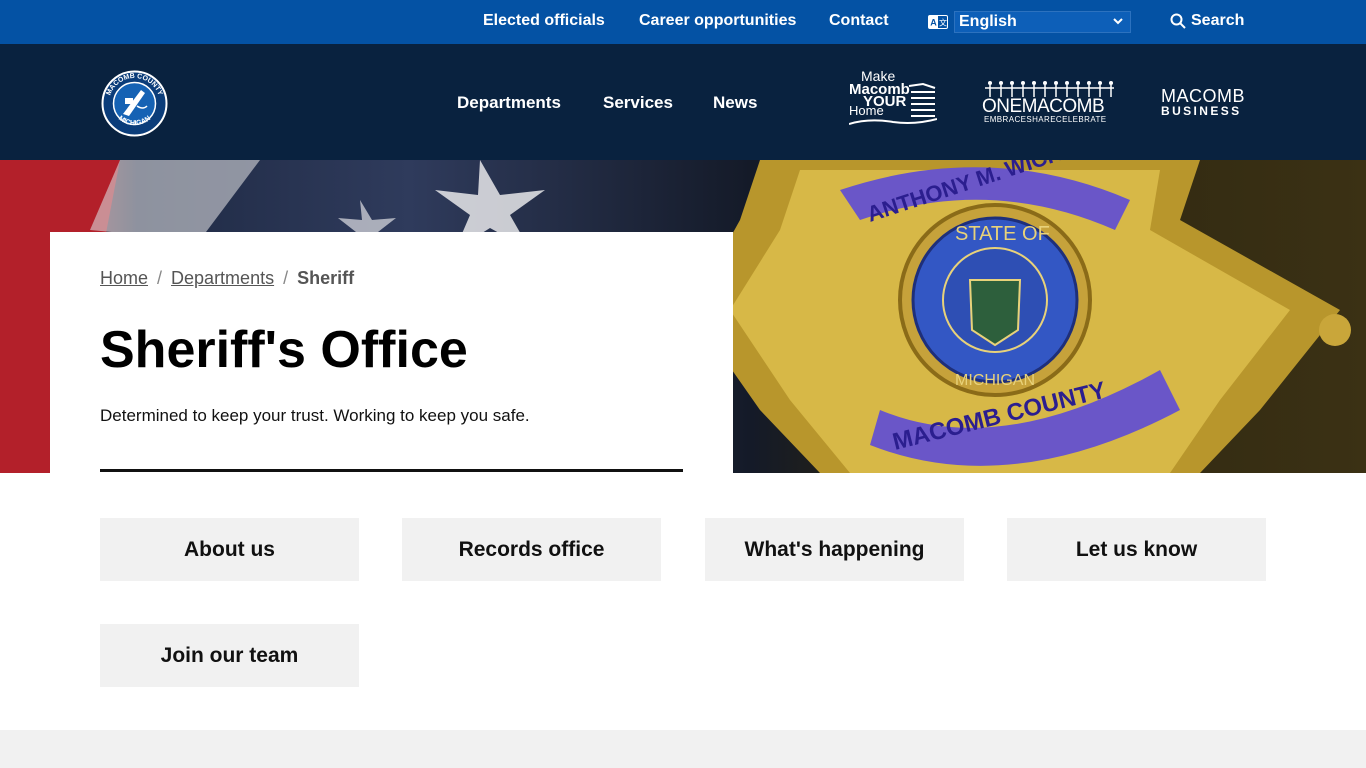 This screenshot has height=768, width=1366. What do you see at coordinates (638, 103) in the screenshot?
I see `nav-services: Services` at bounding box center [638, 103].